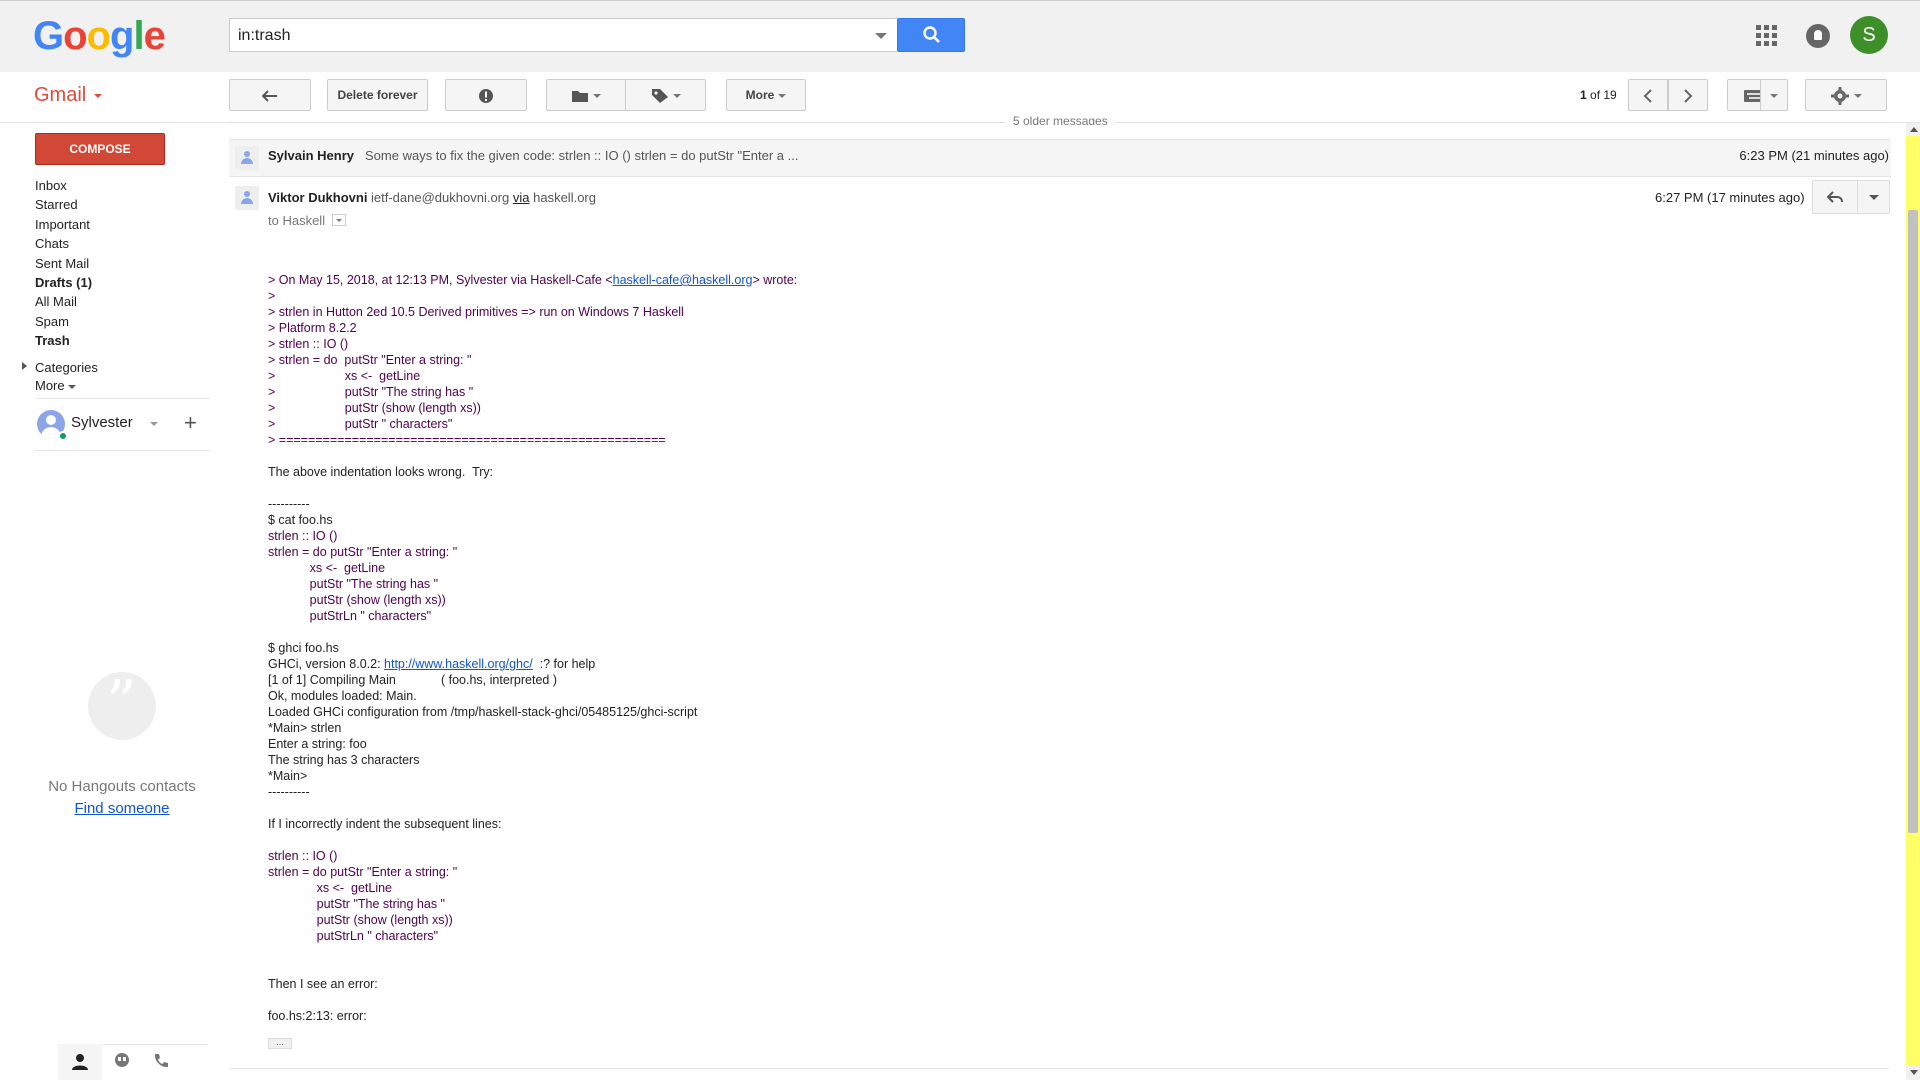 The width and height of the screenshot is (1920, 1080). Describe the element at coordinates (317, 744) in the screenshot. I see `ghci-line: Enter a string: foo` at that location.